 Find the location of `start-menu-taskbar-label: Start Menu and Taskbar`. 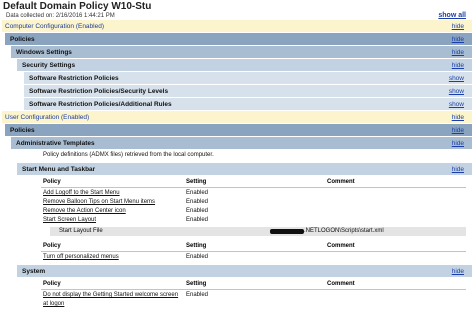

start-menu-taskbar-label: Start Menu and Taskbar is located at coordinates (59, 169).